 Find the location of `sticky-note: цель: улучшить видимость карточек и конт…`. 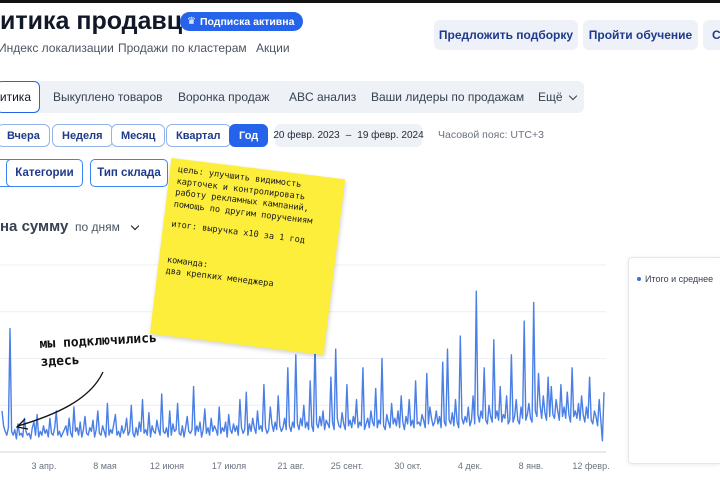

sticky-note: цель: улучшить видимость карточек и конт… is located at coordinates (247, 256).